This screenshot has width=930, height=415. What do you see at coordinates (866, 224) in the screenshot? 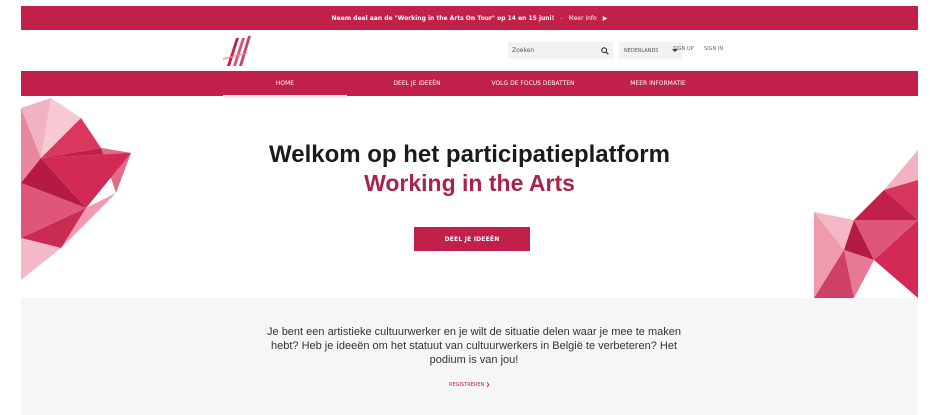
I see `decorative-polygons-right` at bounding box center [866, 224].